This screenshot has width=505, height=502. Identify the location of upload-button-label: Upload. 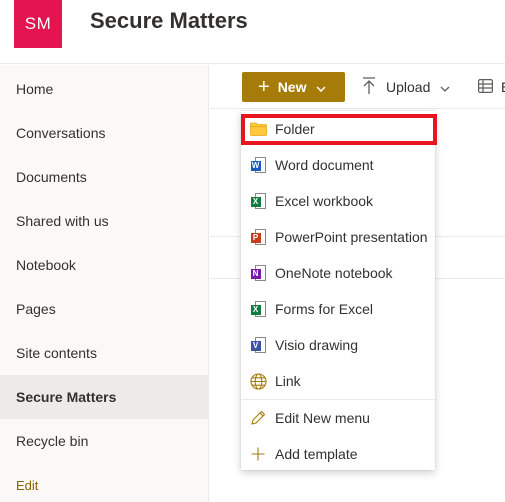
(408, 87).